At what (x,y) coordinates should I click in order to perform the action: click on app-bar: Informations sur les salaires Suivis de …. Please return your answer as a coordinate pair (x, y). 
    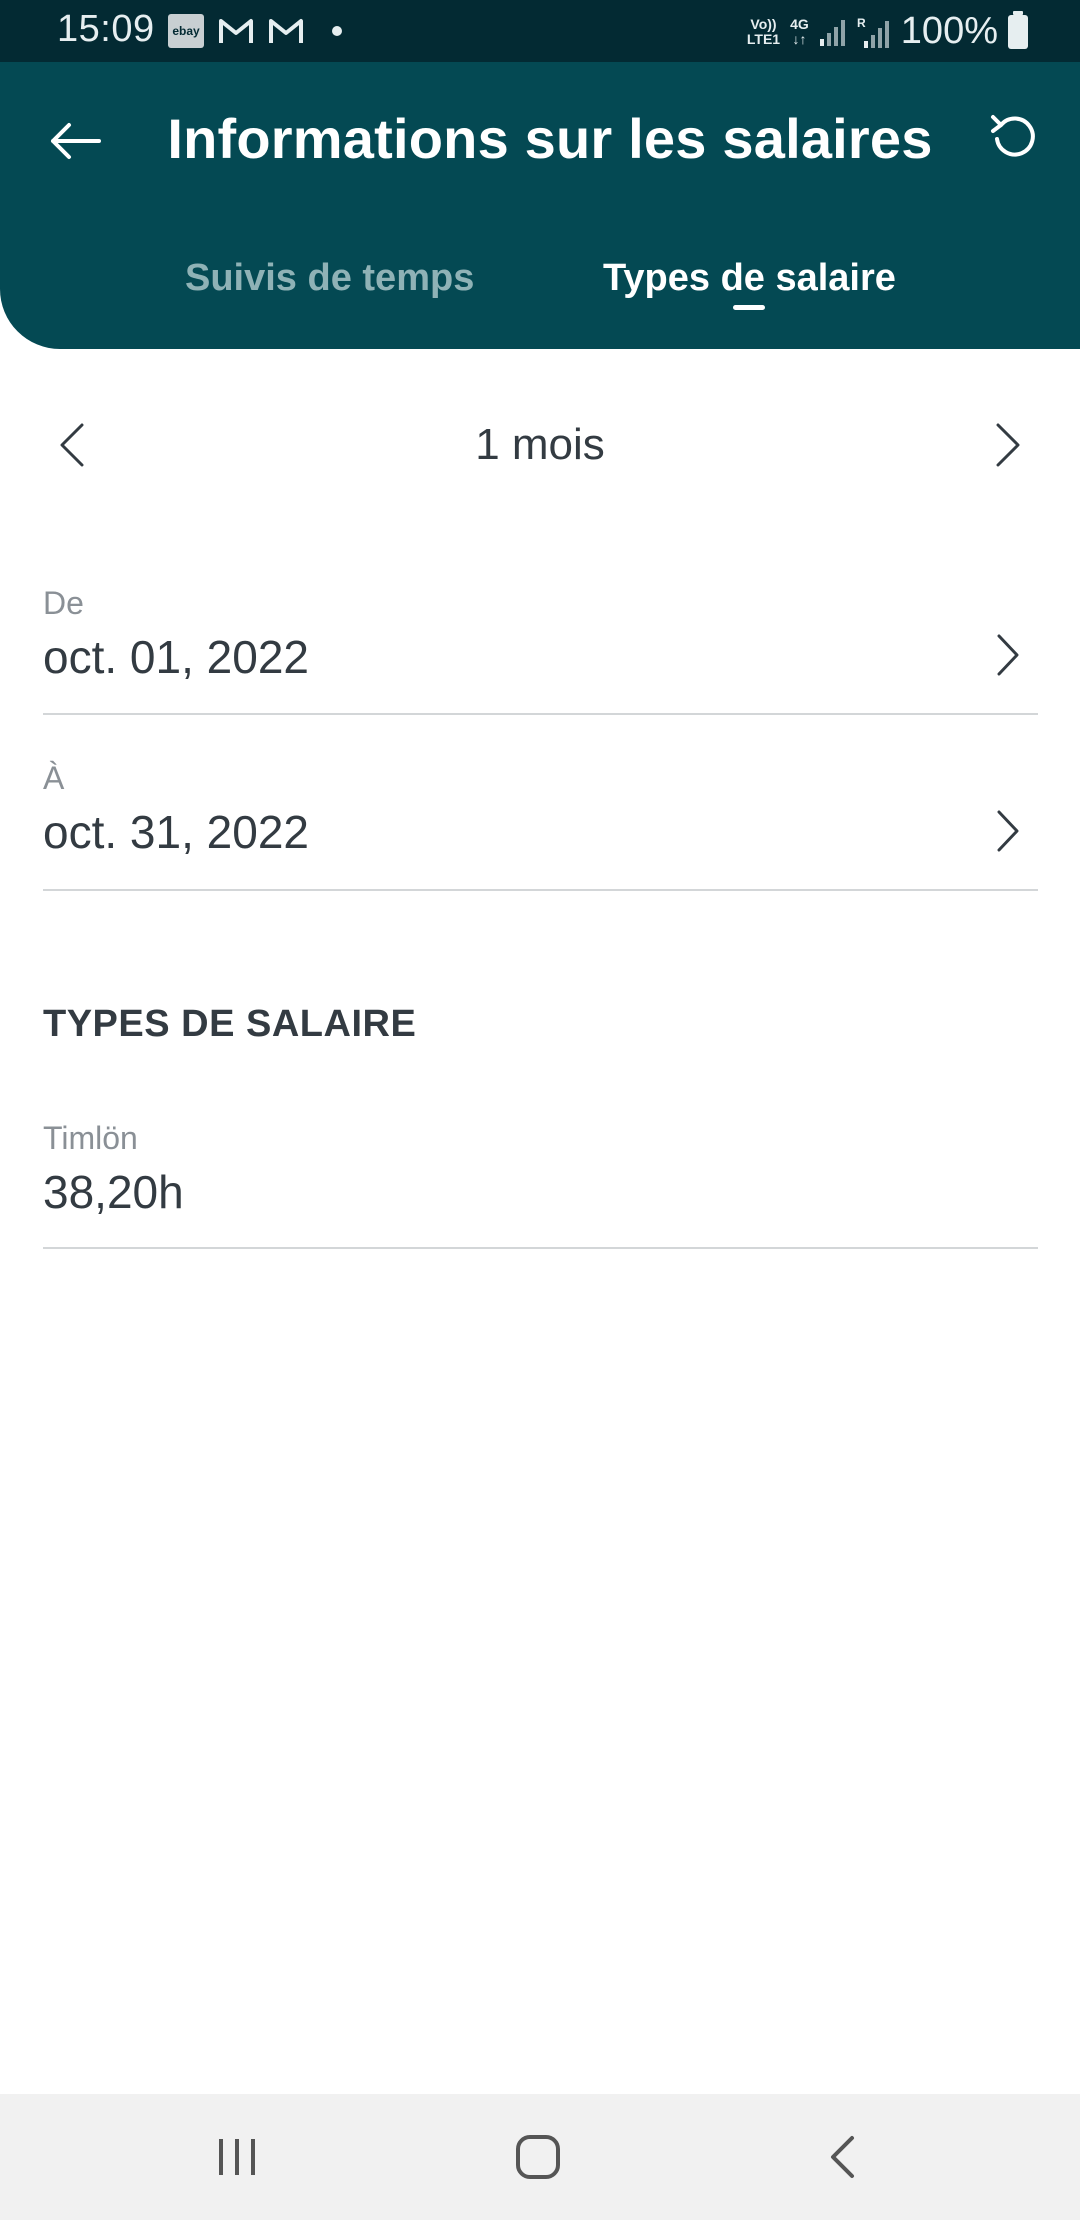
    Looking at the image, I should click on (540, 205).